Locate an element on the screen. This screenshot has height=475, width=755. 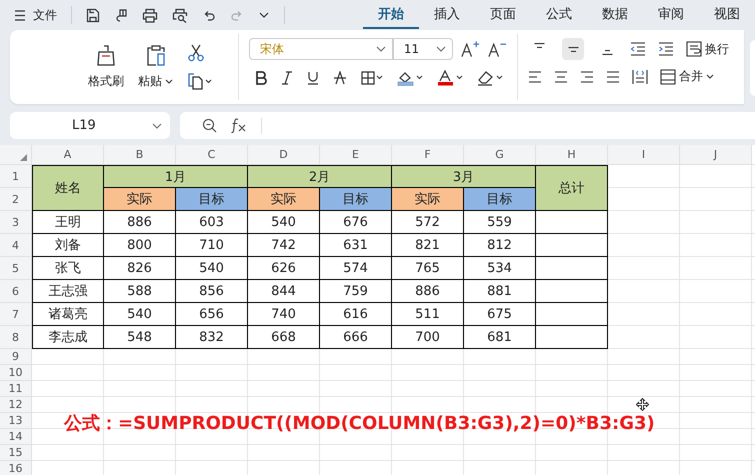
table-cell: 812 is located at coordinates (500, 245).